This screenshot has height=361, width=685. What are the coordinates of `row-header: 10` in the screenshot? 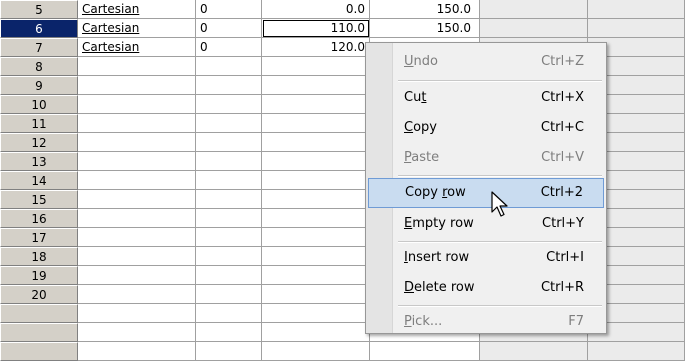 It's located at (39, 104).